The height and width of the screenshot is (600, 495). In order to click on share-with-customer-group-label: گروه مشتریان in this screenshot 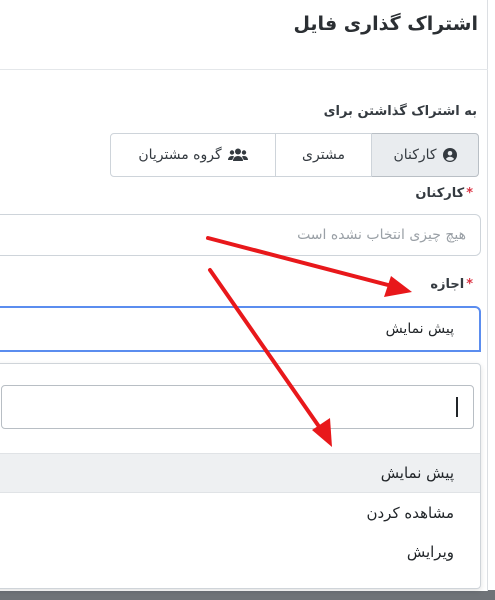, I will do `click(180, 155)`.